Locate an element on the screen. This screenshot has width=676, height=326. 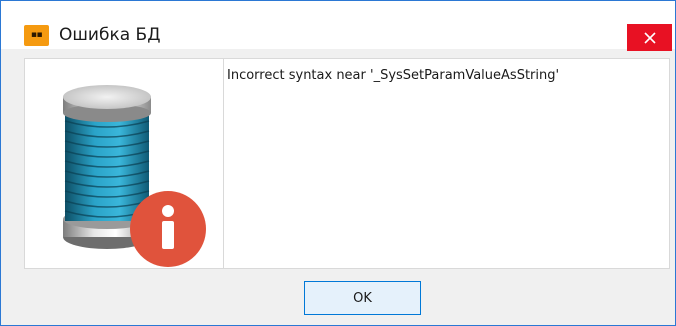
database-info-icon is located at coordinates (134, 176).